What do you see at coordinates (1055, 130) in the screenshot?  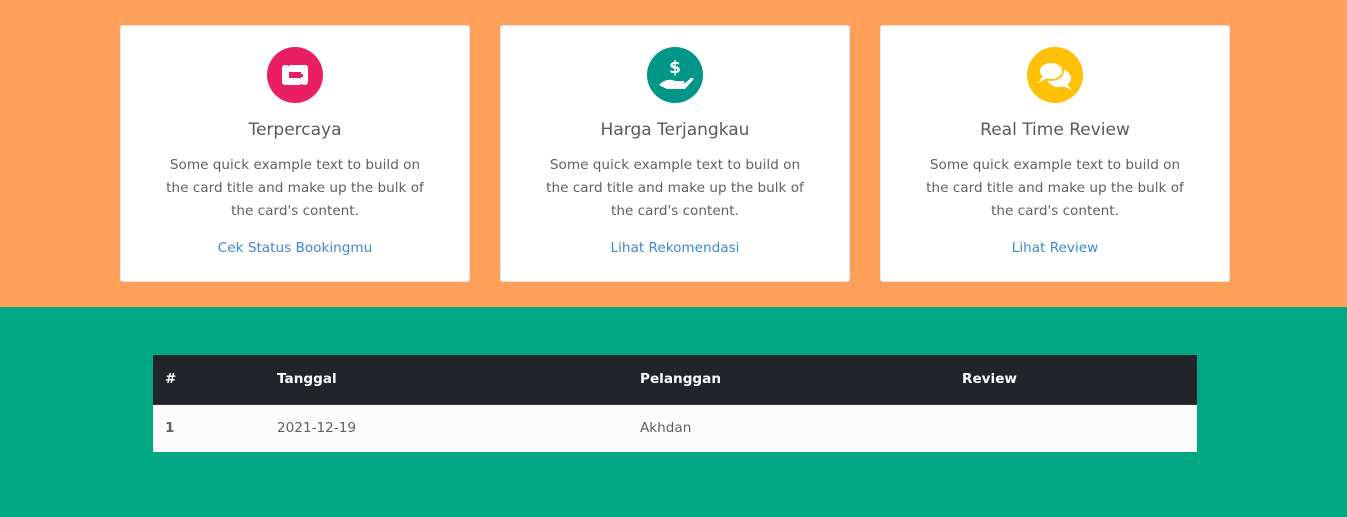 I see `card-title: Real Time Review` at bounding box center [1055, 130].